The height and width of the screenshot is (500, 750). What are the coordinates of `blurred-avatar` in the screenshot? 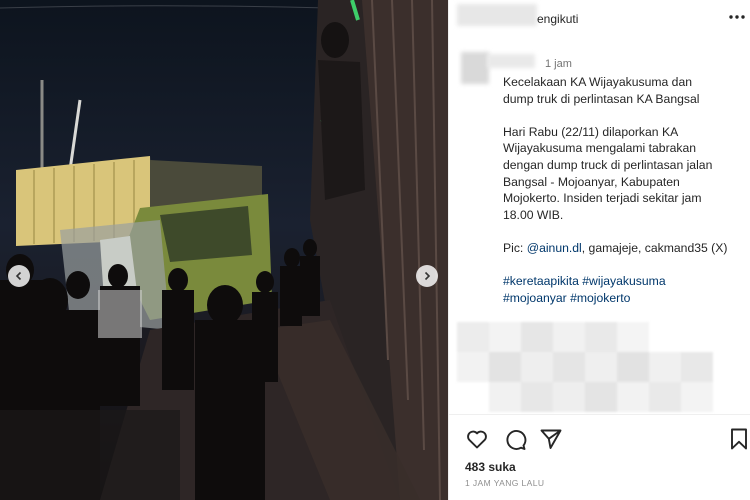 It's located at (475, 68).